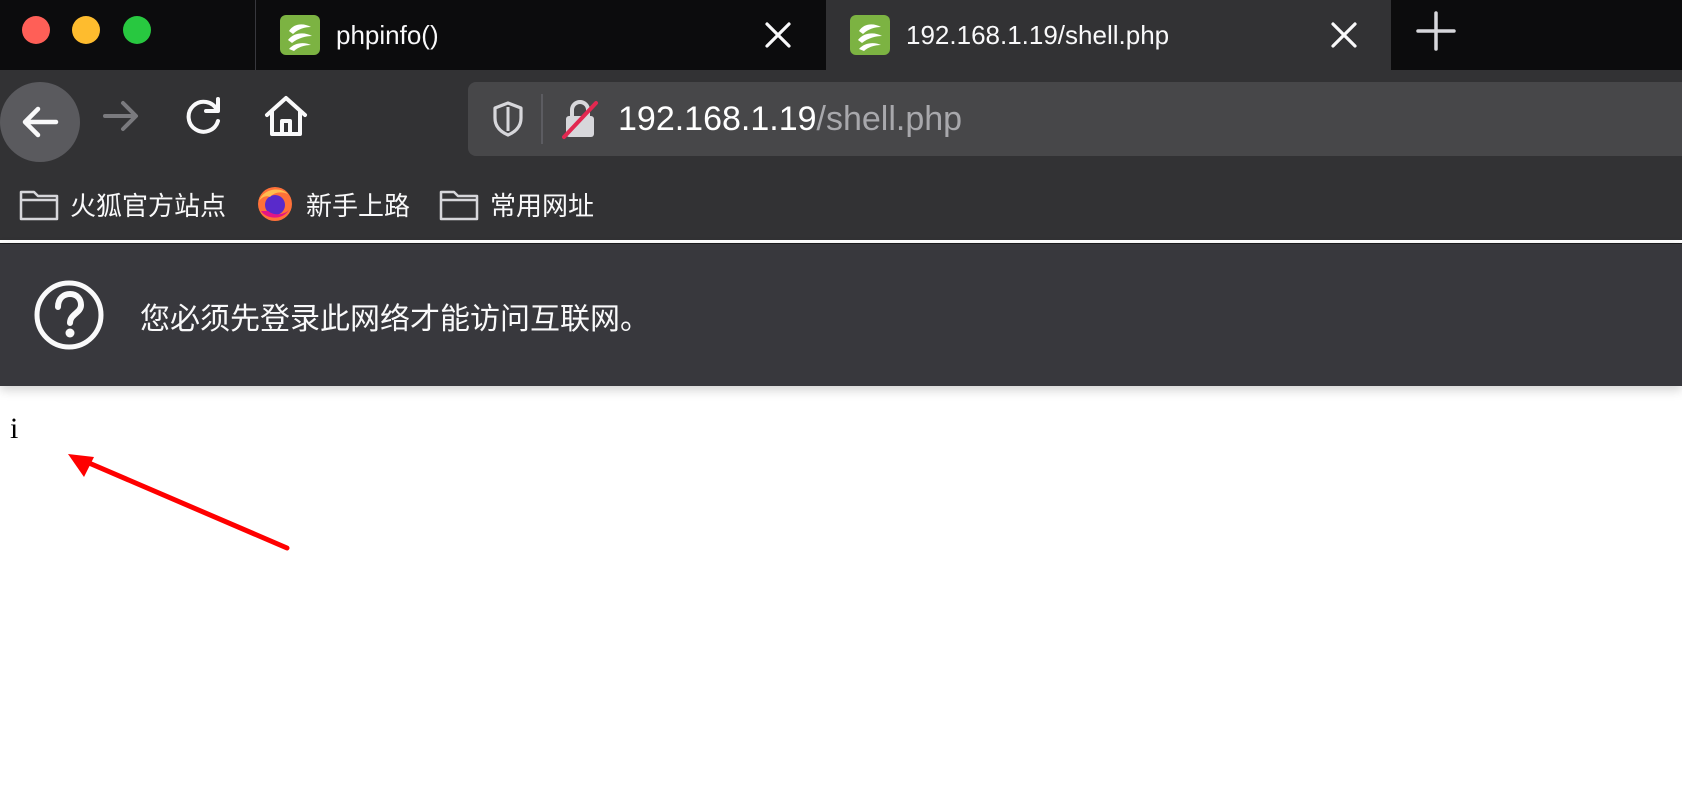 This screenshot has width=1682, height=806. What do you see at coordinates (179, 502) in the screenshot?
I see `red-arrow-annotation` at bounding box center [179, 502].